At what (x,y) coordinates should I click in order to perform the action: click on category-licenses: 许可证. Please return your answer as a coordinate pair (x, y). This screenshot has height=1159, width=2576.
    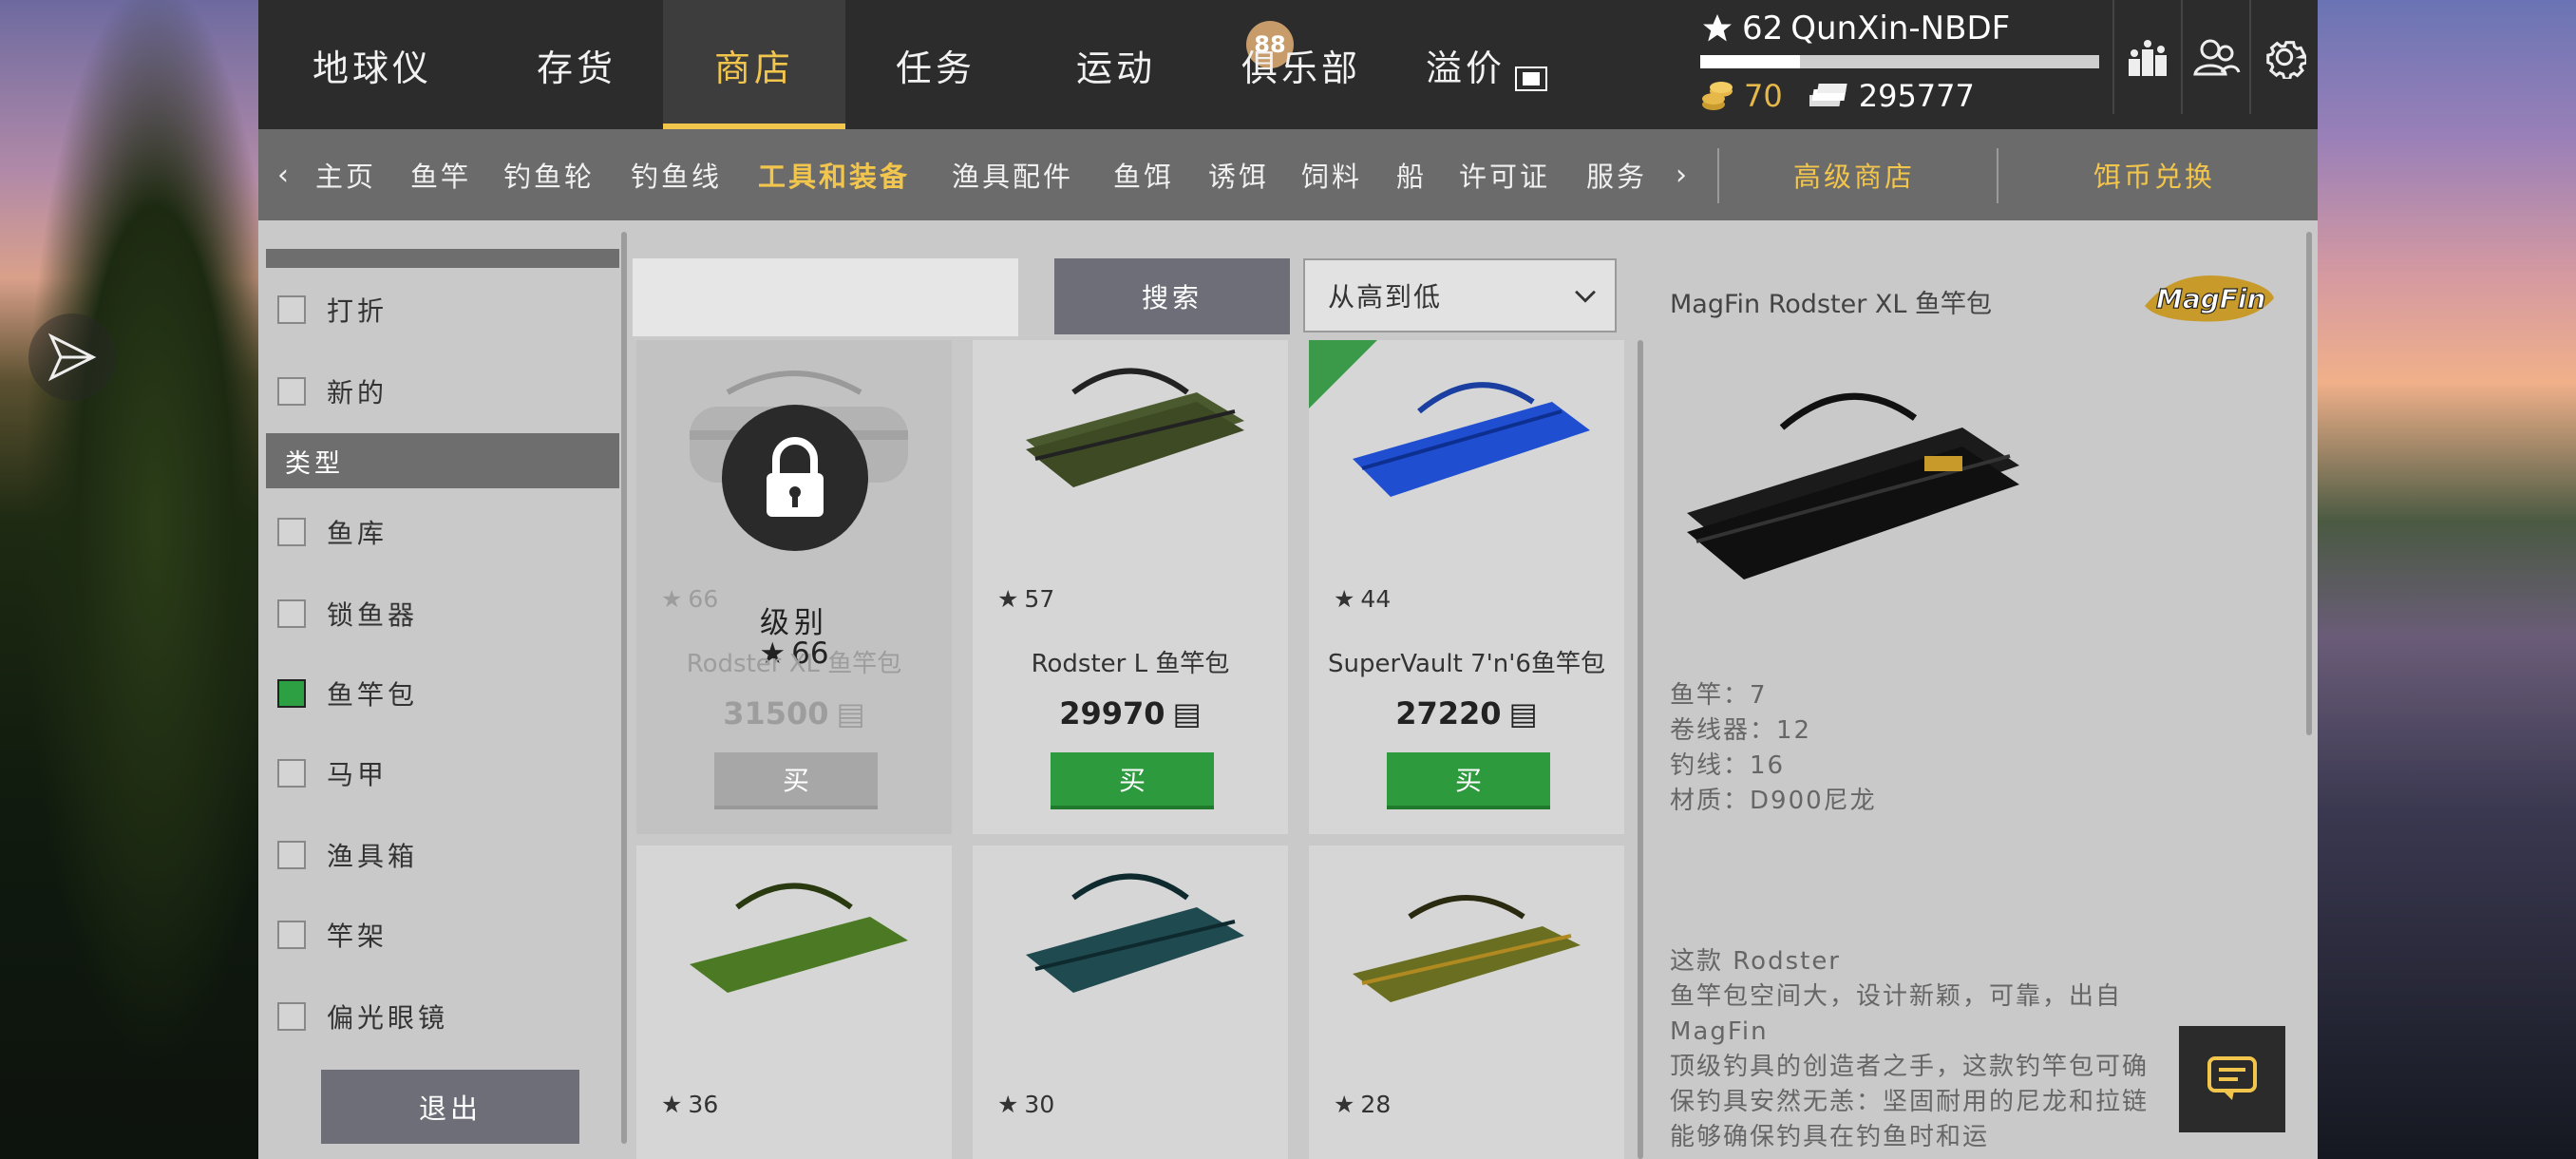
    Looking at the image, I should click on (1504, 174).